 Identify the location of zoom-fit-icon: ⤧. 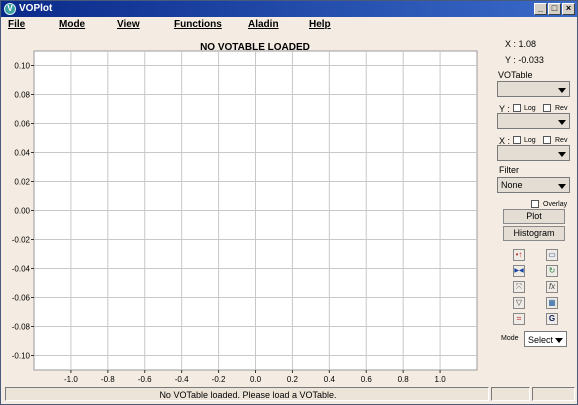
(519, 287).